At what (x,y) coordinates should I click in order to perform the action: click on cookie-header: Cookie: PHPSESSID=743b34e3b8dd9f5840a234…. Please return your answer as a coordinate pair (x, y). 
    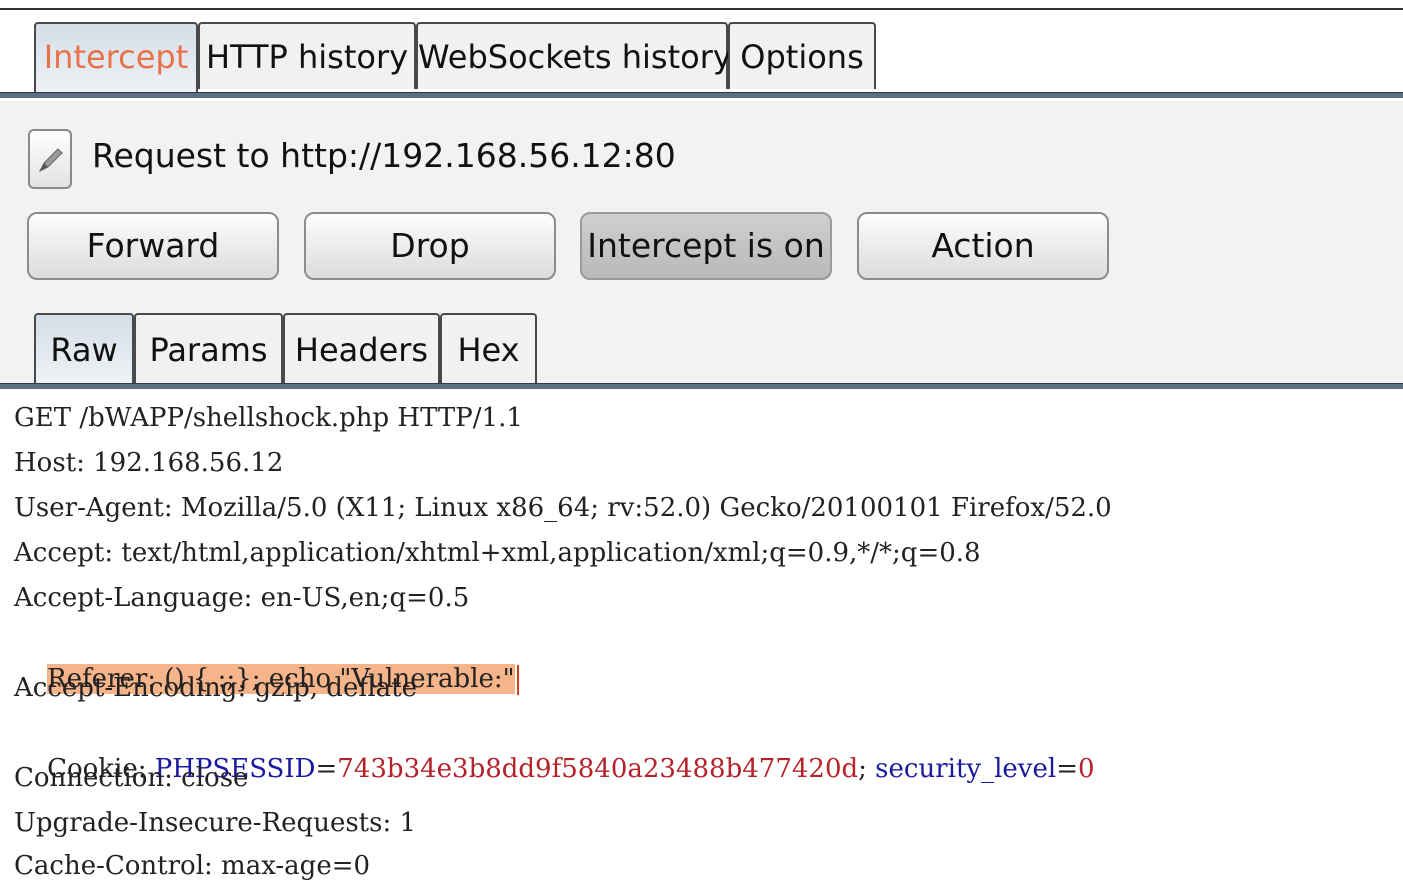
    Looking at the image, I should click on (554, 749).